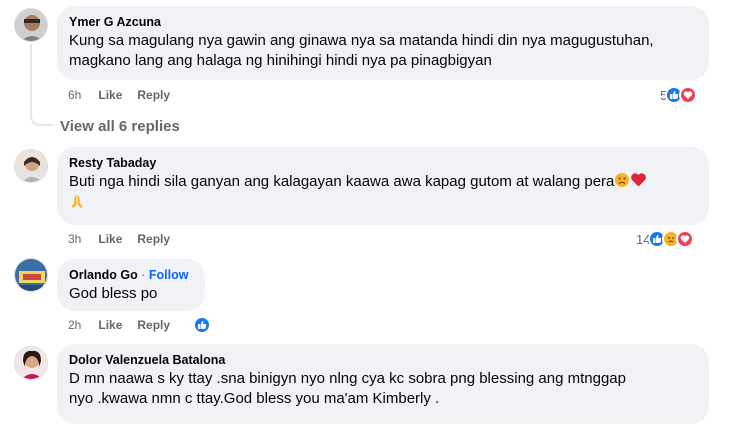 This screenshot has width=750, height=426. Describe the element at coordinates (74, 239) in the screenshot. I see `comment-time: 3h` at that location.